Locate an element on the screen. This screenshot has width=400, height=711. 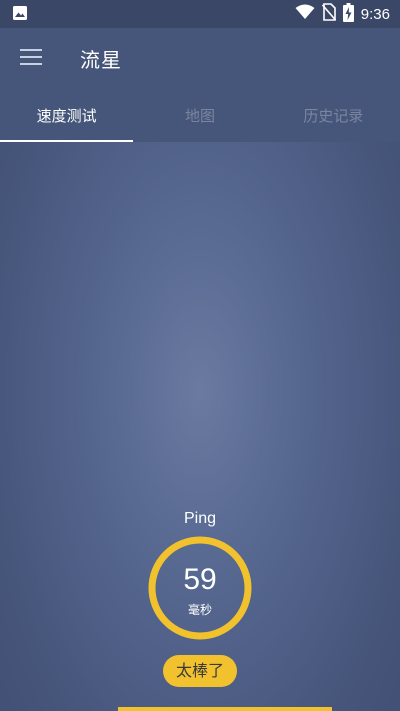
image-notification-icon is located at coordinates (20, 13).